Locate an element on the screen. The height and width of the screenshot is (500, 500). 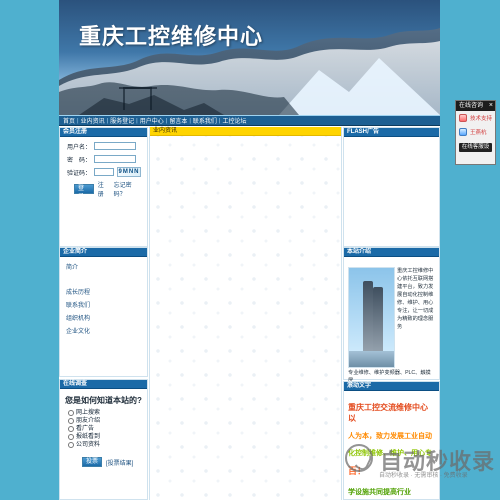
consult-item-label: 王燕杭 is located at coordinates (478, 133).